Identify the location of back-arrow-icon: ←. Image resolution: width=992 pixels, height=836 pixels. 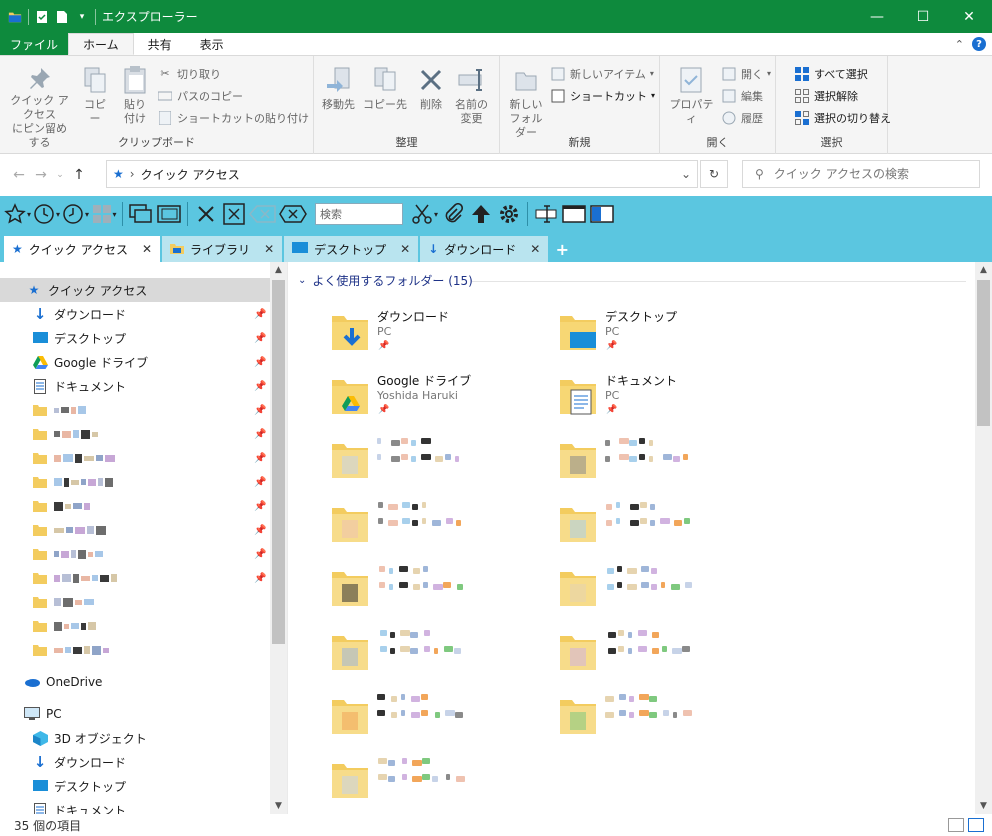
(19, 175).